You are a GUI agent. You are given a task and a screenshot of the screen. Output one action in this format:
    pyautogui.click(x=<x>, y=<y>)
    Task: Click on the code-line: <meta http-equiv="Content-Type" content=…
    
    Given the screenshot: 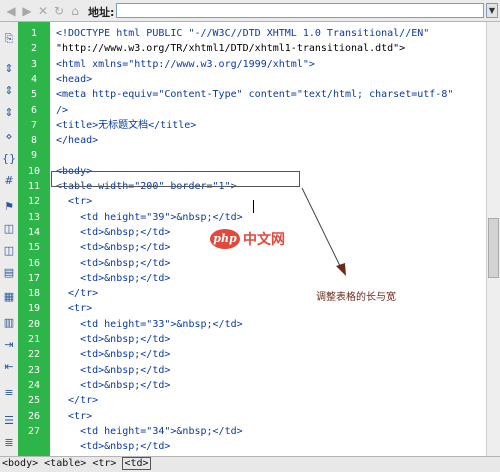 What is the action you would take?
    pyautogui.click(x=254, y=94)
    